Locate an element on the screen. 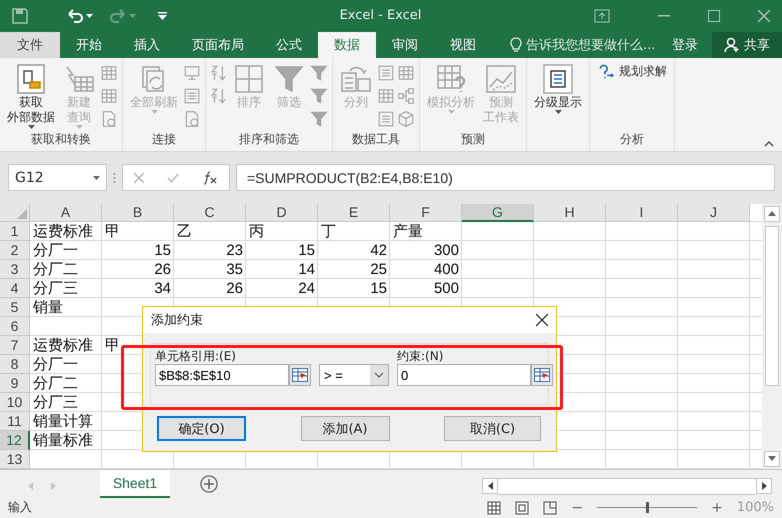 The image size is (782, 518). row-header: 12 is located at coordinates (15, 440).